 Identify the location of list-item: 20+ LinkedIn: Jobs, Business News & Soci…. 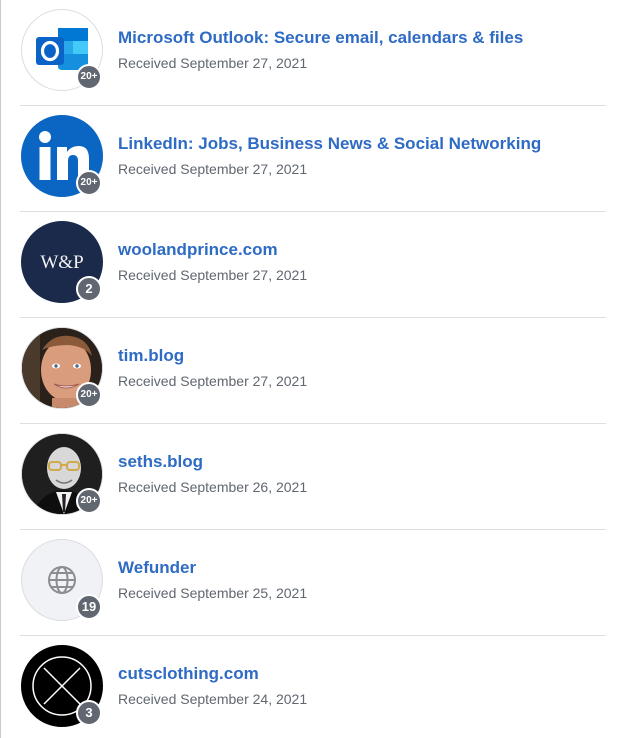
(313, 159).